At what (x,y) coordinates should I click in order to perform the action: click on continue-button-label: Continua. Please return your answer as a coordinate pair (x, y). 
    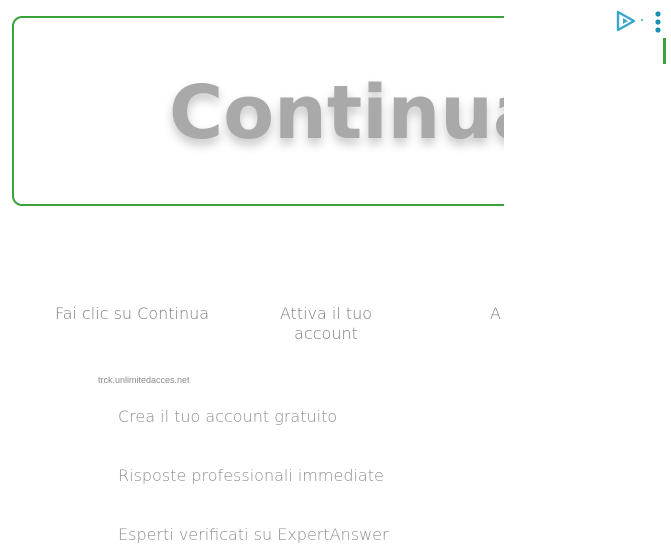
    Looking at the image, I should click on (336, 113).